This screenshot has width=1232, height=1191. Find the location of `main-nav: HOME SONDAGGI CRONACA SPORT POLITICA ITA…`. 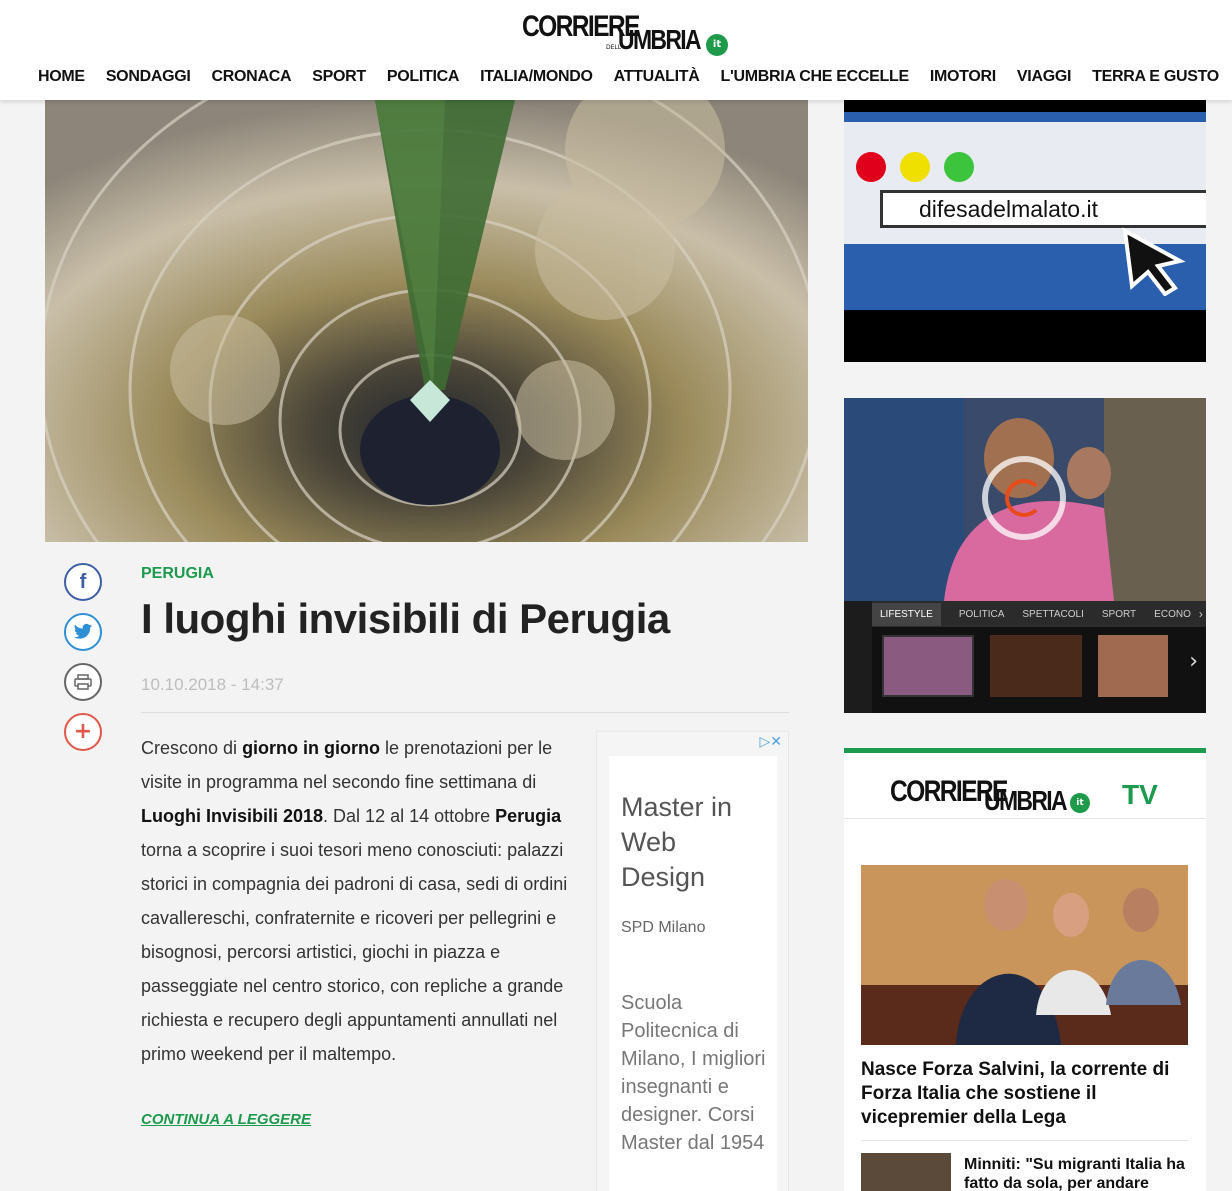

main-nav: HOME SONDAGGI CRONACA SPORT POLITICA ITA… is located at coordinates (628, 77).